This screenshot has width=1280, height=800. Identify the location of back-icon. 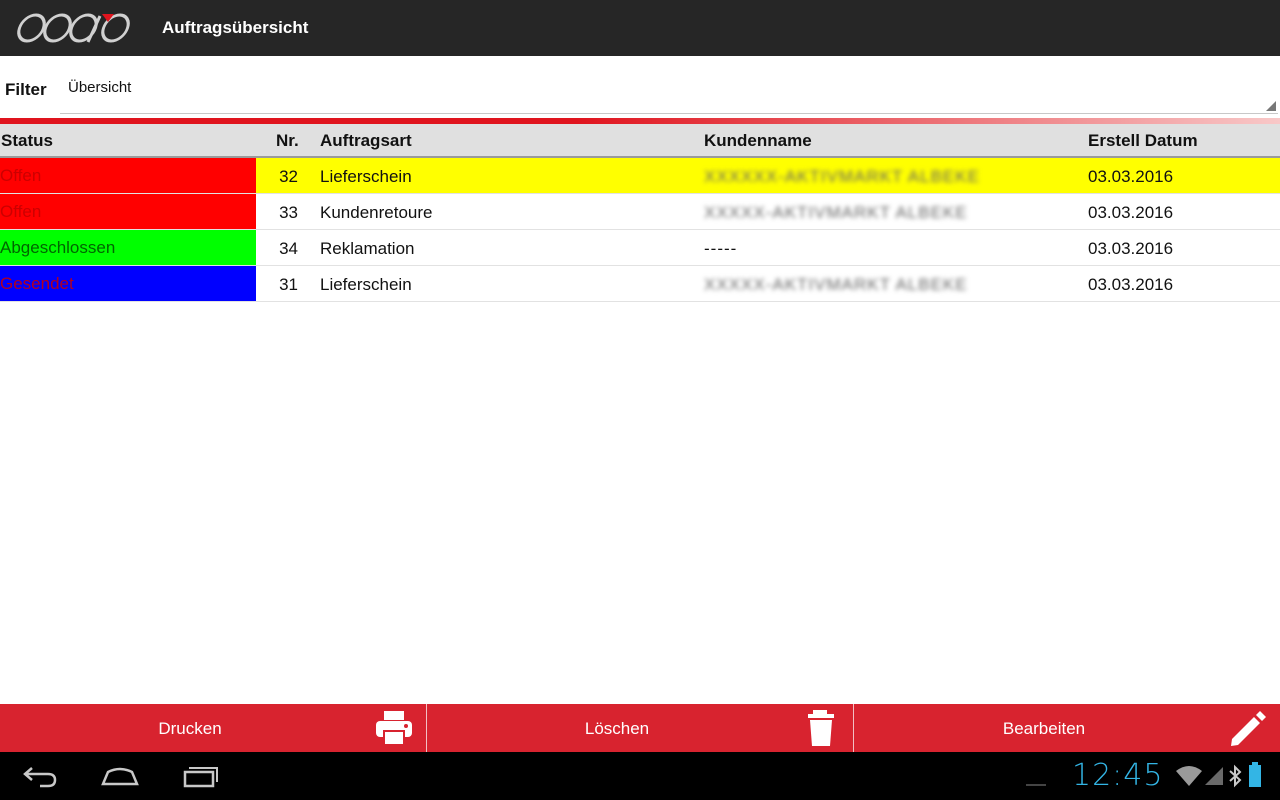
(40, 778).